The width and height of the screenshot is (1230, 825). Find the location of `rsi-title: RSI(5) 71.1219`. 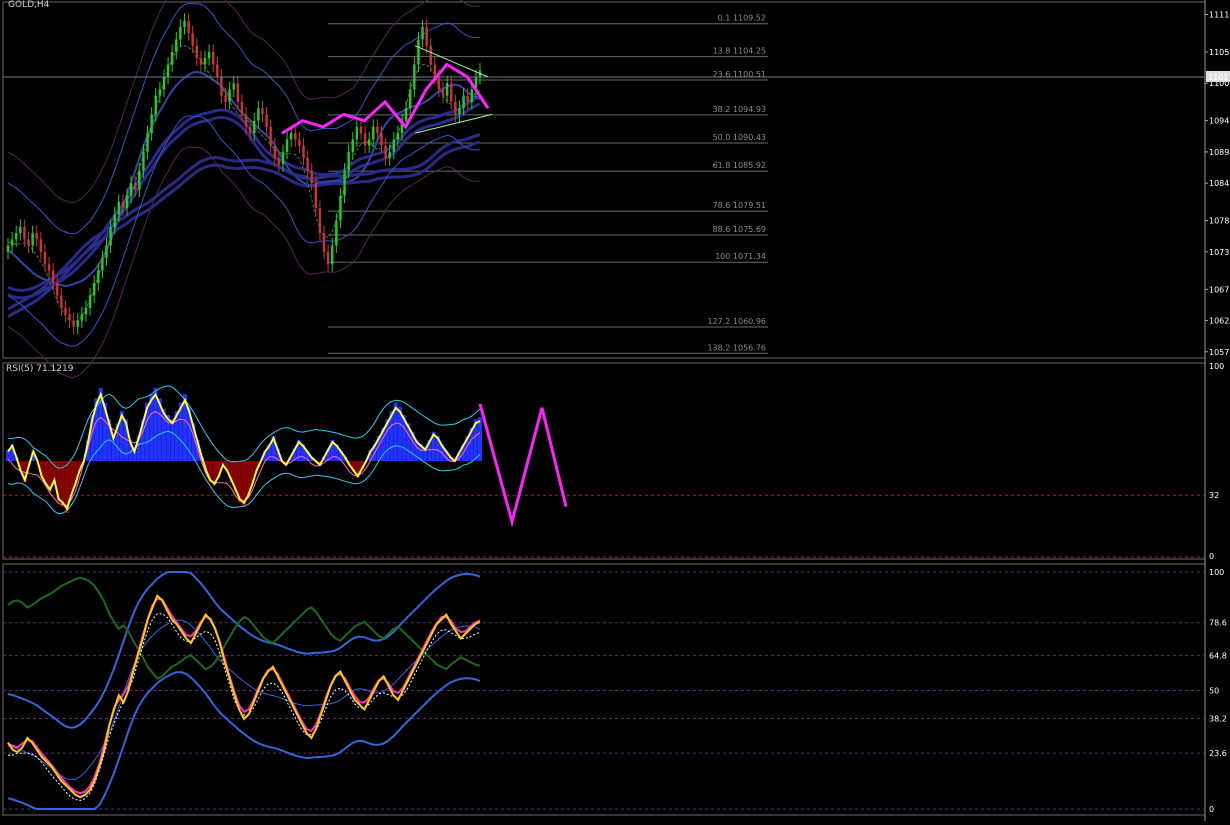

rsi-title: RSI(5) 71.1219 is located at coordinates (40, 369).